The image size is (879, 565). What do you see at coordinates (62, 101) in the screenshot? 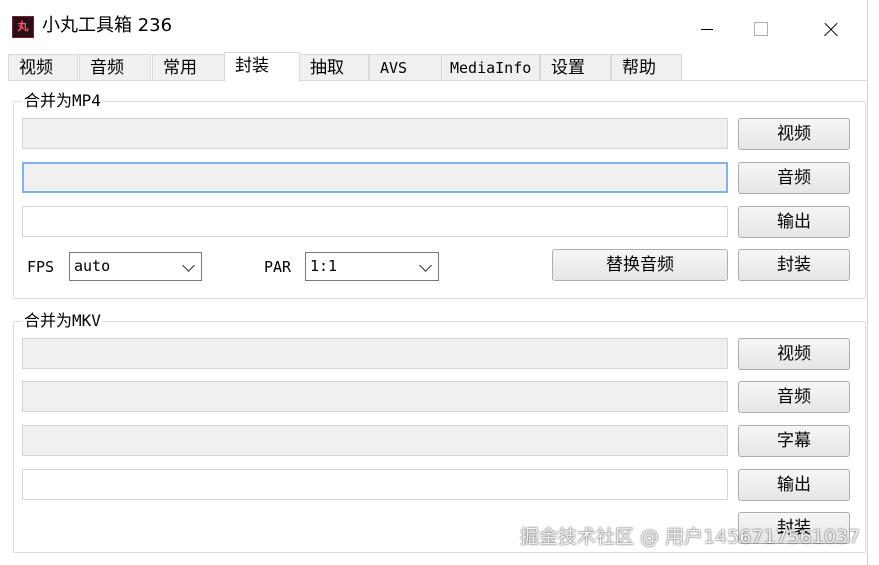
I see `merge-mp4-title: 合并为MP4` at bounding box center [62, 101].